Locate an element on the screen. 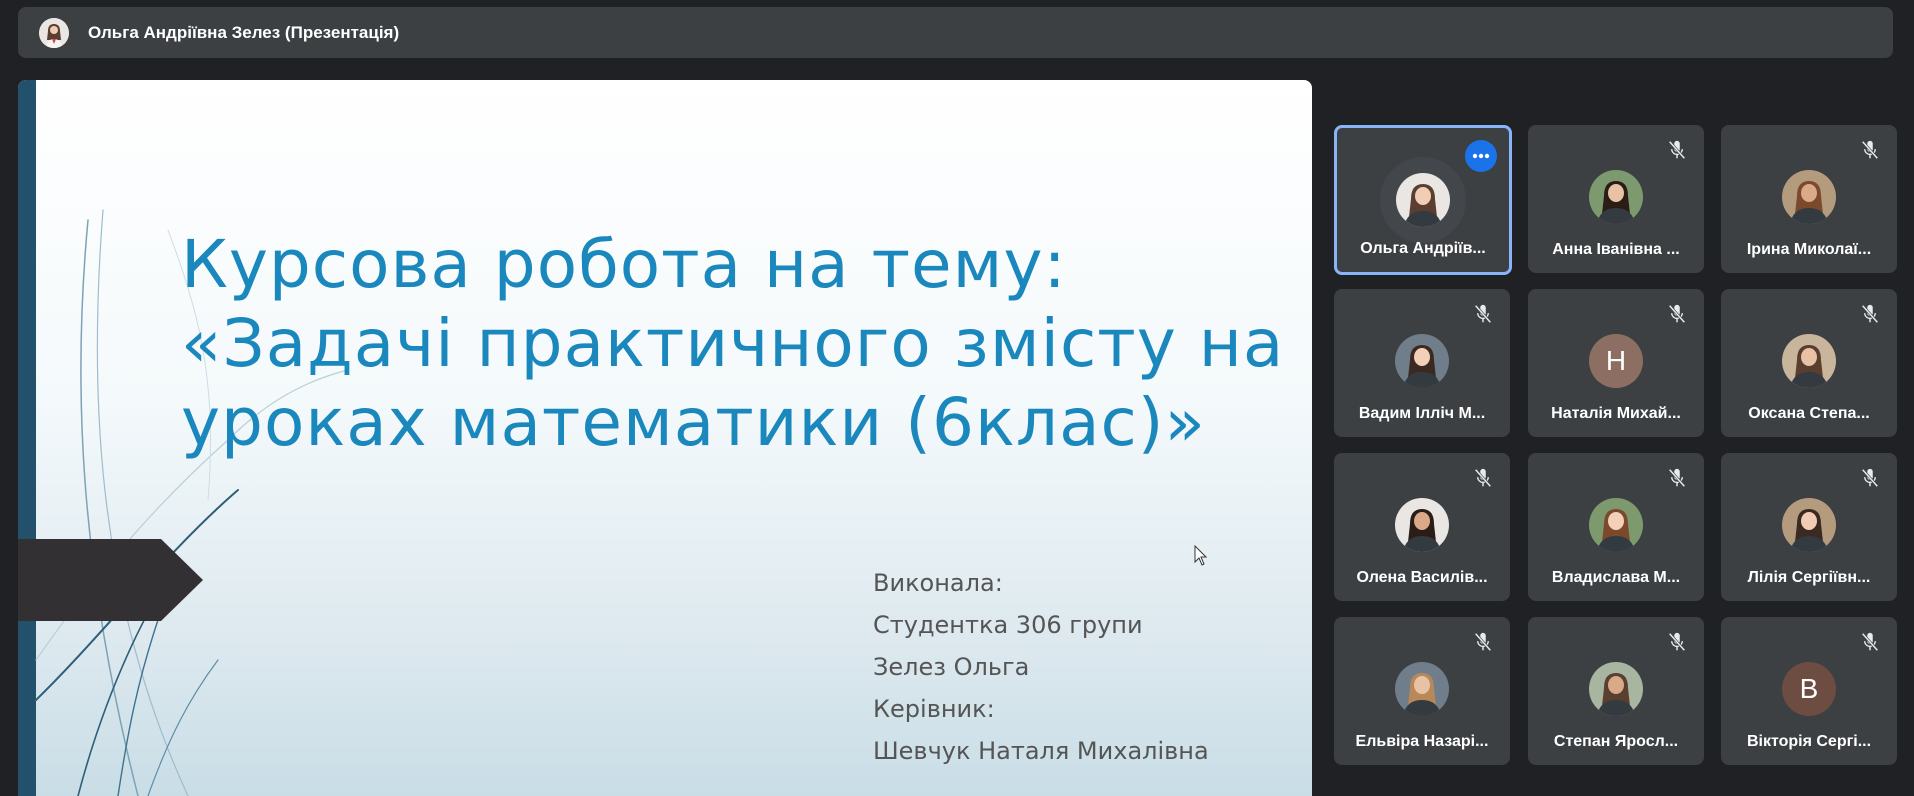 The width and height of the screenshot is (1914, 796). heading-line: Курсова робота на тему: is located at coordinates (624, 264).